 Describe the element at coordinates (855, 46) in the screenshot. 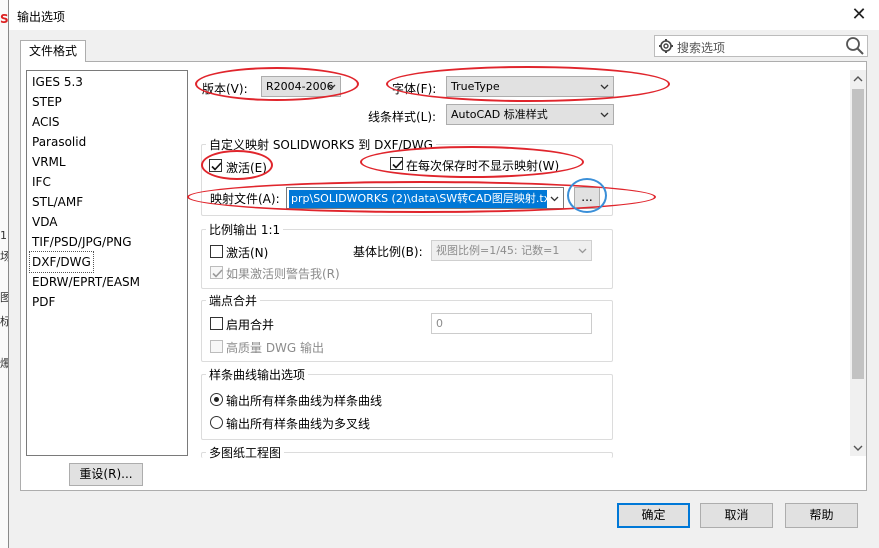

I see `search-icon` at that location.